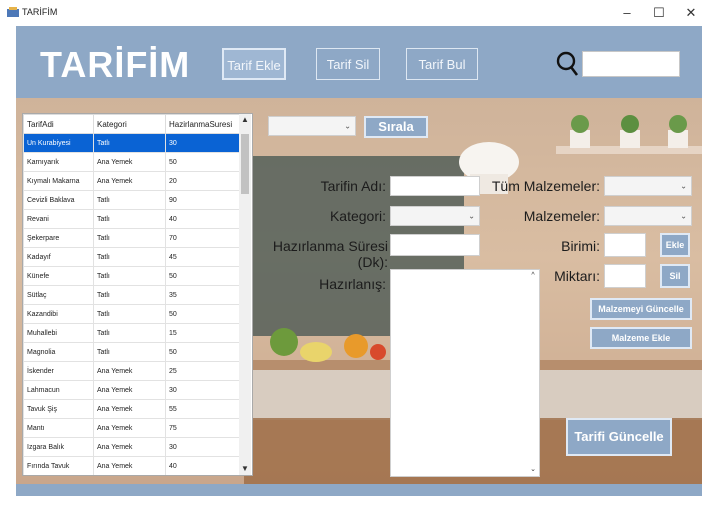 Image resolution: width=718 pixels, height=512 pixels. What do you see at coordinates (631, 64) in the screenshot?
I see `search-input` at bounding box center [631, 64].